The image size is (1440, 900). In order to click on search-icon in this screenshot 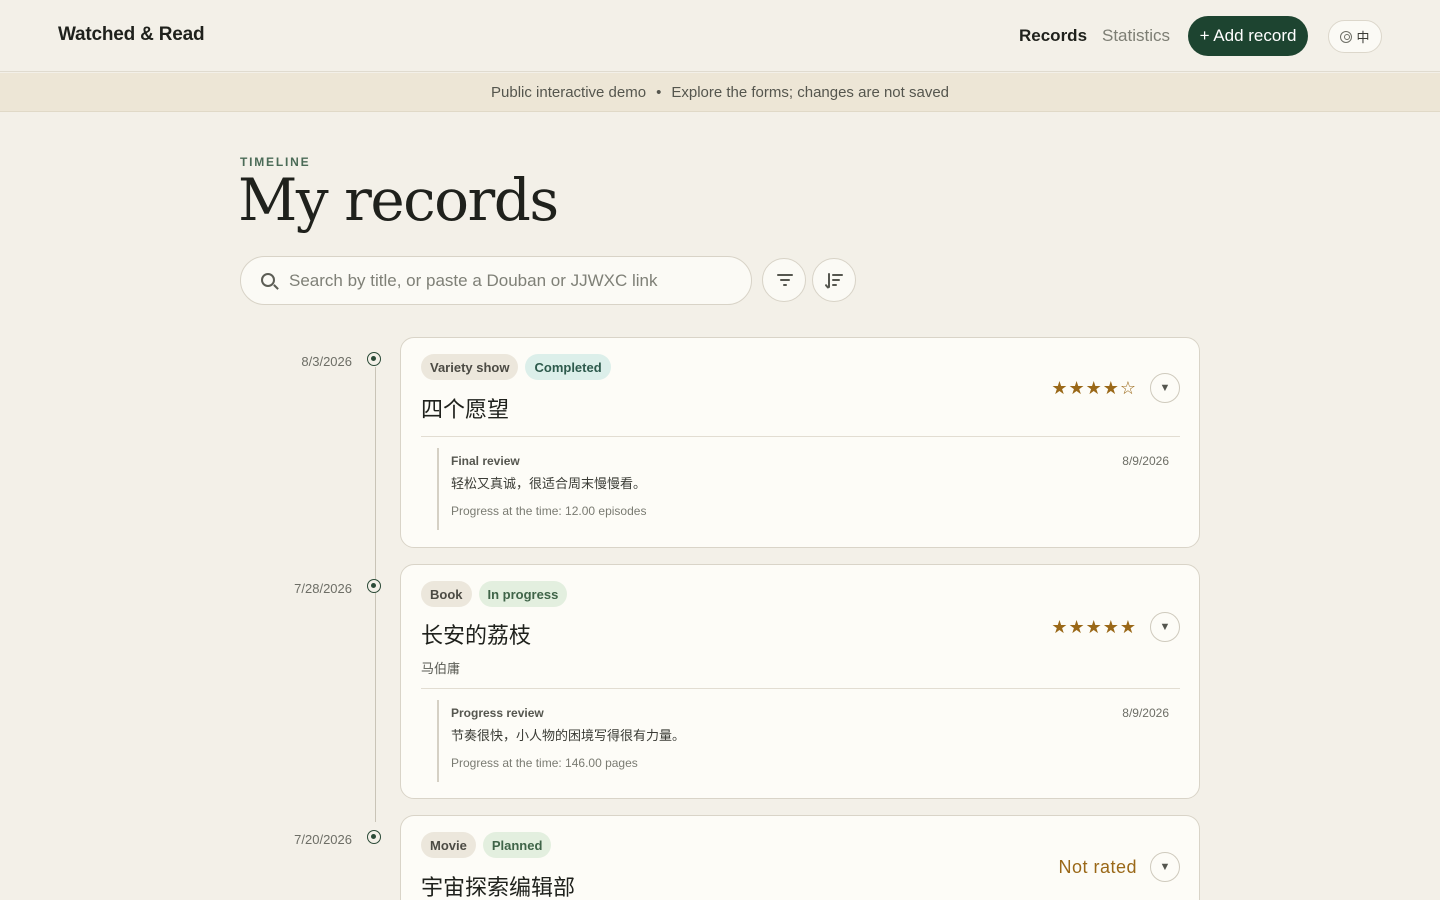, I will do `click(268, 280)`.